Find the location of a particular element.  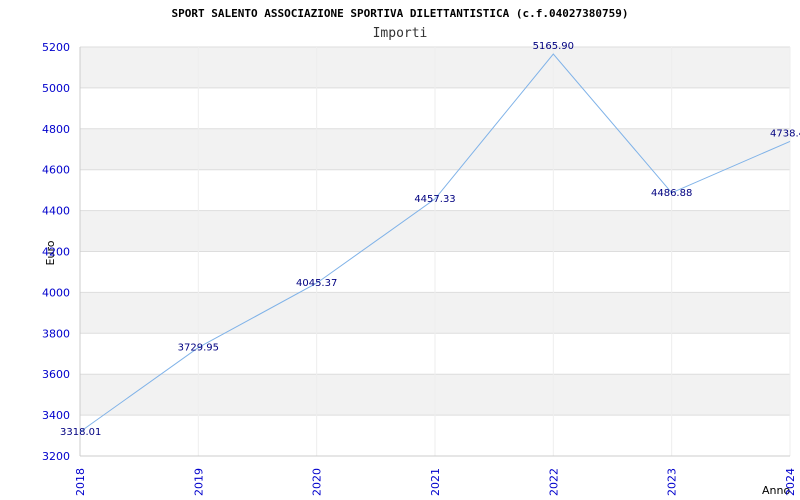

y-tick-label: 4200 is located at coordinates (56, 252).